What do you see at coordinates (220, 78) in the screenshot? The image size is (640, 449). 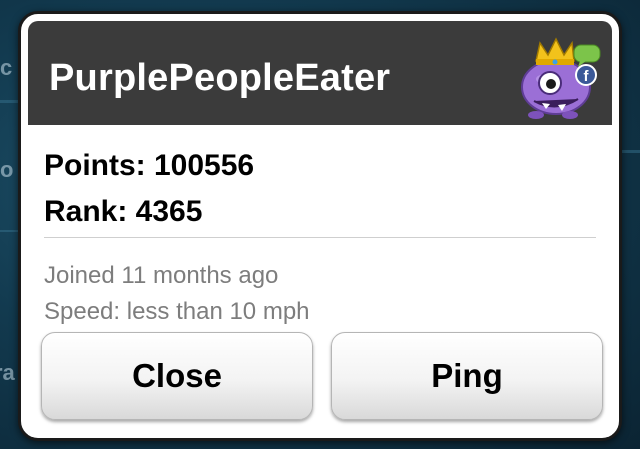 I see `username-title: PurplePeopleEater` at bounding box center [220, 78].